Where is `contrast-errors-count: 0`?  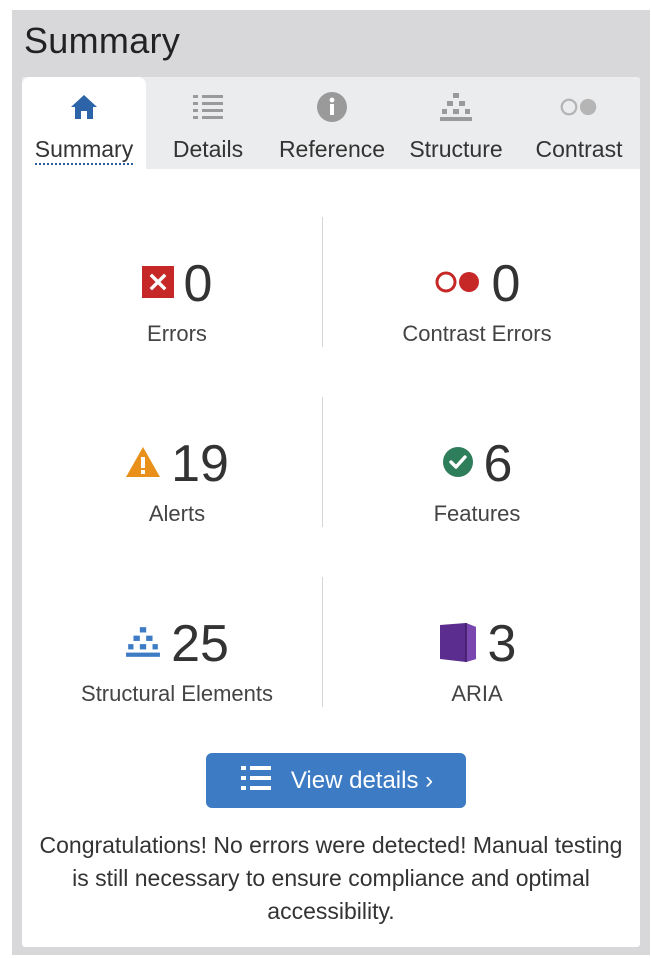
contrast-errors-count: 0 is located at coordinates (506, 284).